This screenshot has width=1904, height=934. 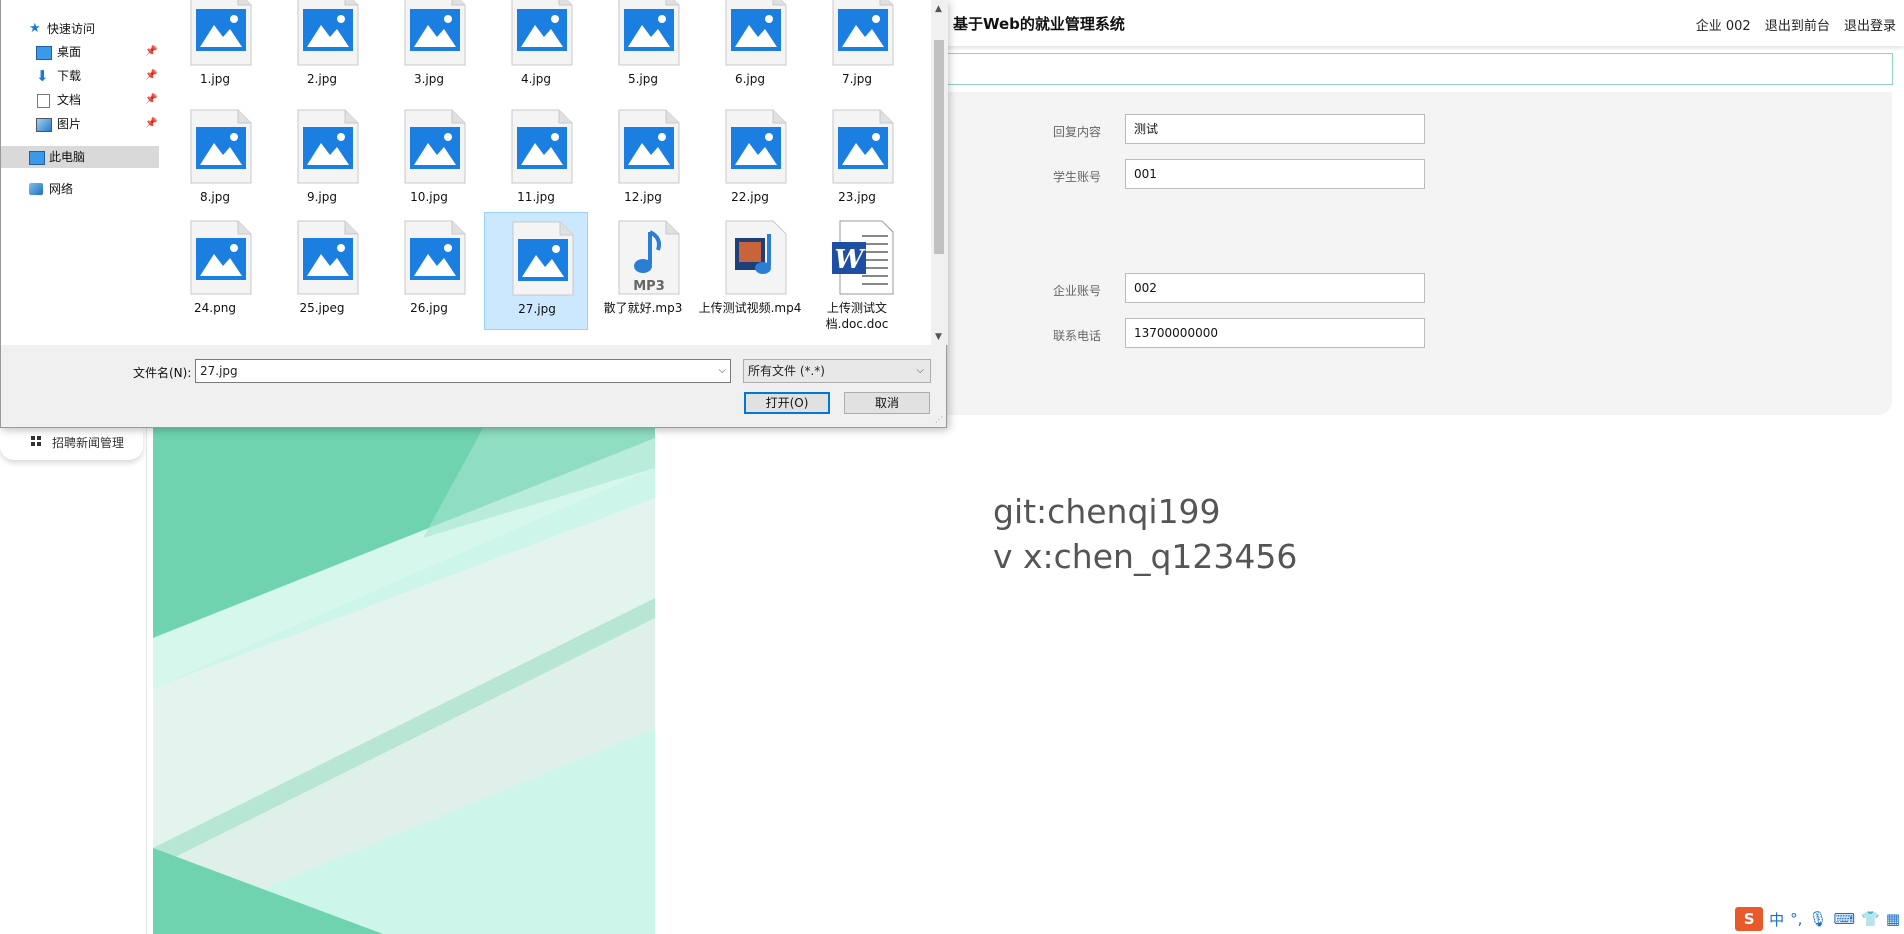 What do you see at coordinates (215, 160) in the screenshot?
I see `file-item: 8.jpg` at bounding box center [215, 160].